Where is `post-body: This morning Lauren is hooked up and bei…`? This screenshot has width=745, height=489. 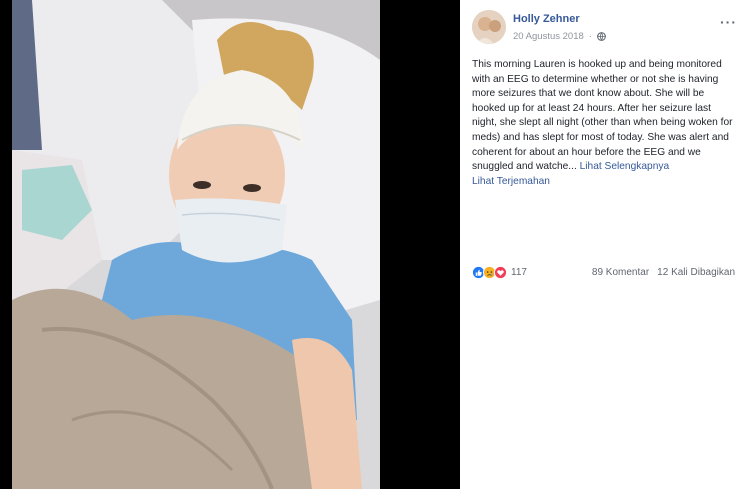 post-body: This morning Lauren is hooked up and bei… is located at coordinates (604, 123).